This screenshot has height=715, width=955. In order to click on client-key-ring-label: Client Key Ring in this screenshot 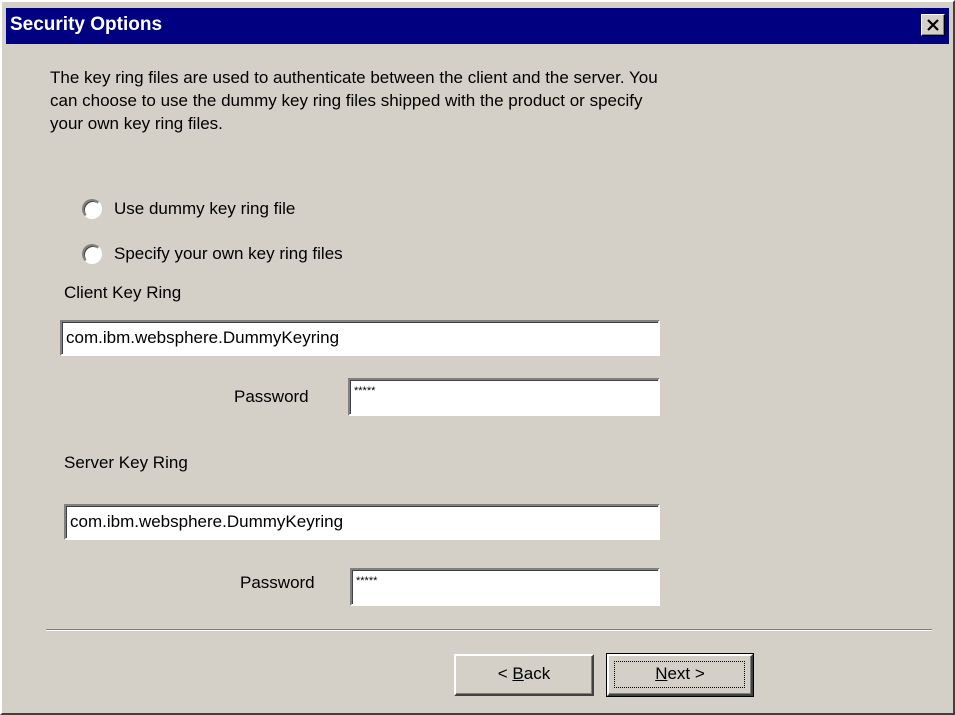, I will do `click(123, 292)`.